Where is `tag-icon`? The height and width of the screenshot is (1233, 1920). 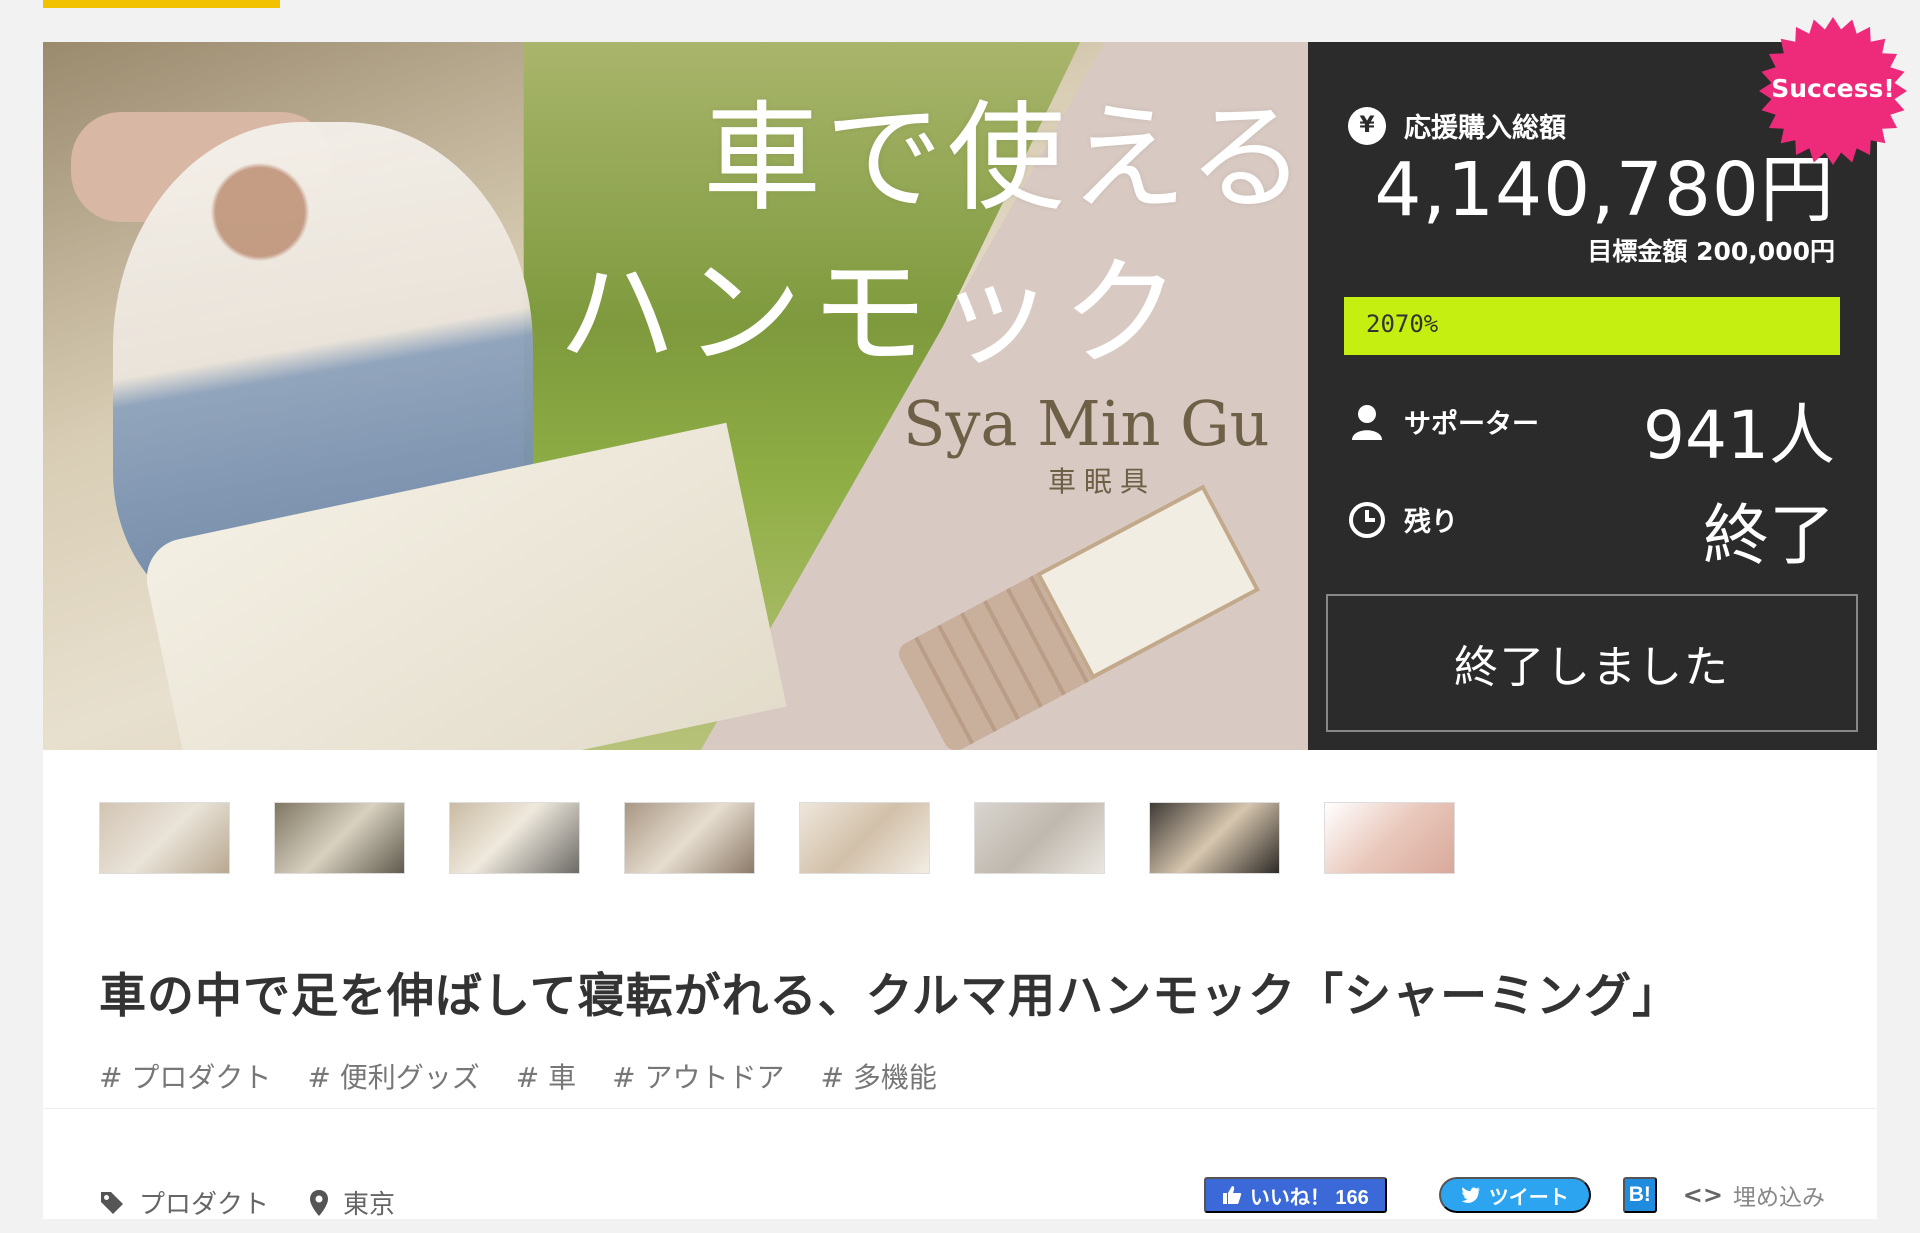 tag-icon is located at coordinates (112, 1202).